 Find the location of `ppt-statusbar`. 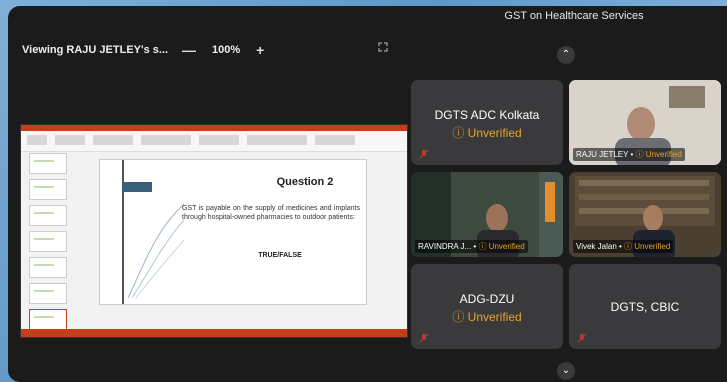

ppt-statusbar is located at coordinates (214, 333).